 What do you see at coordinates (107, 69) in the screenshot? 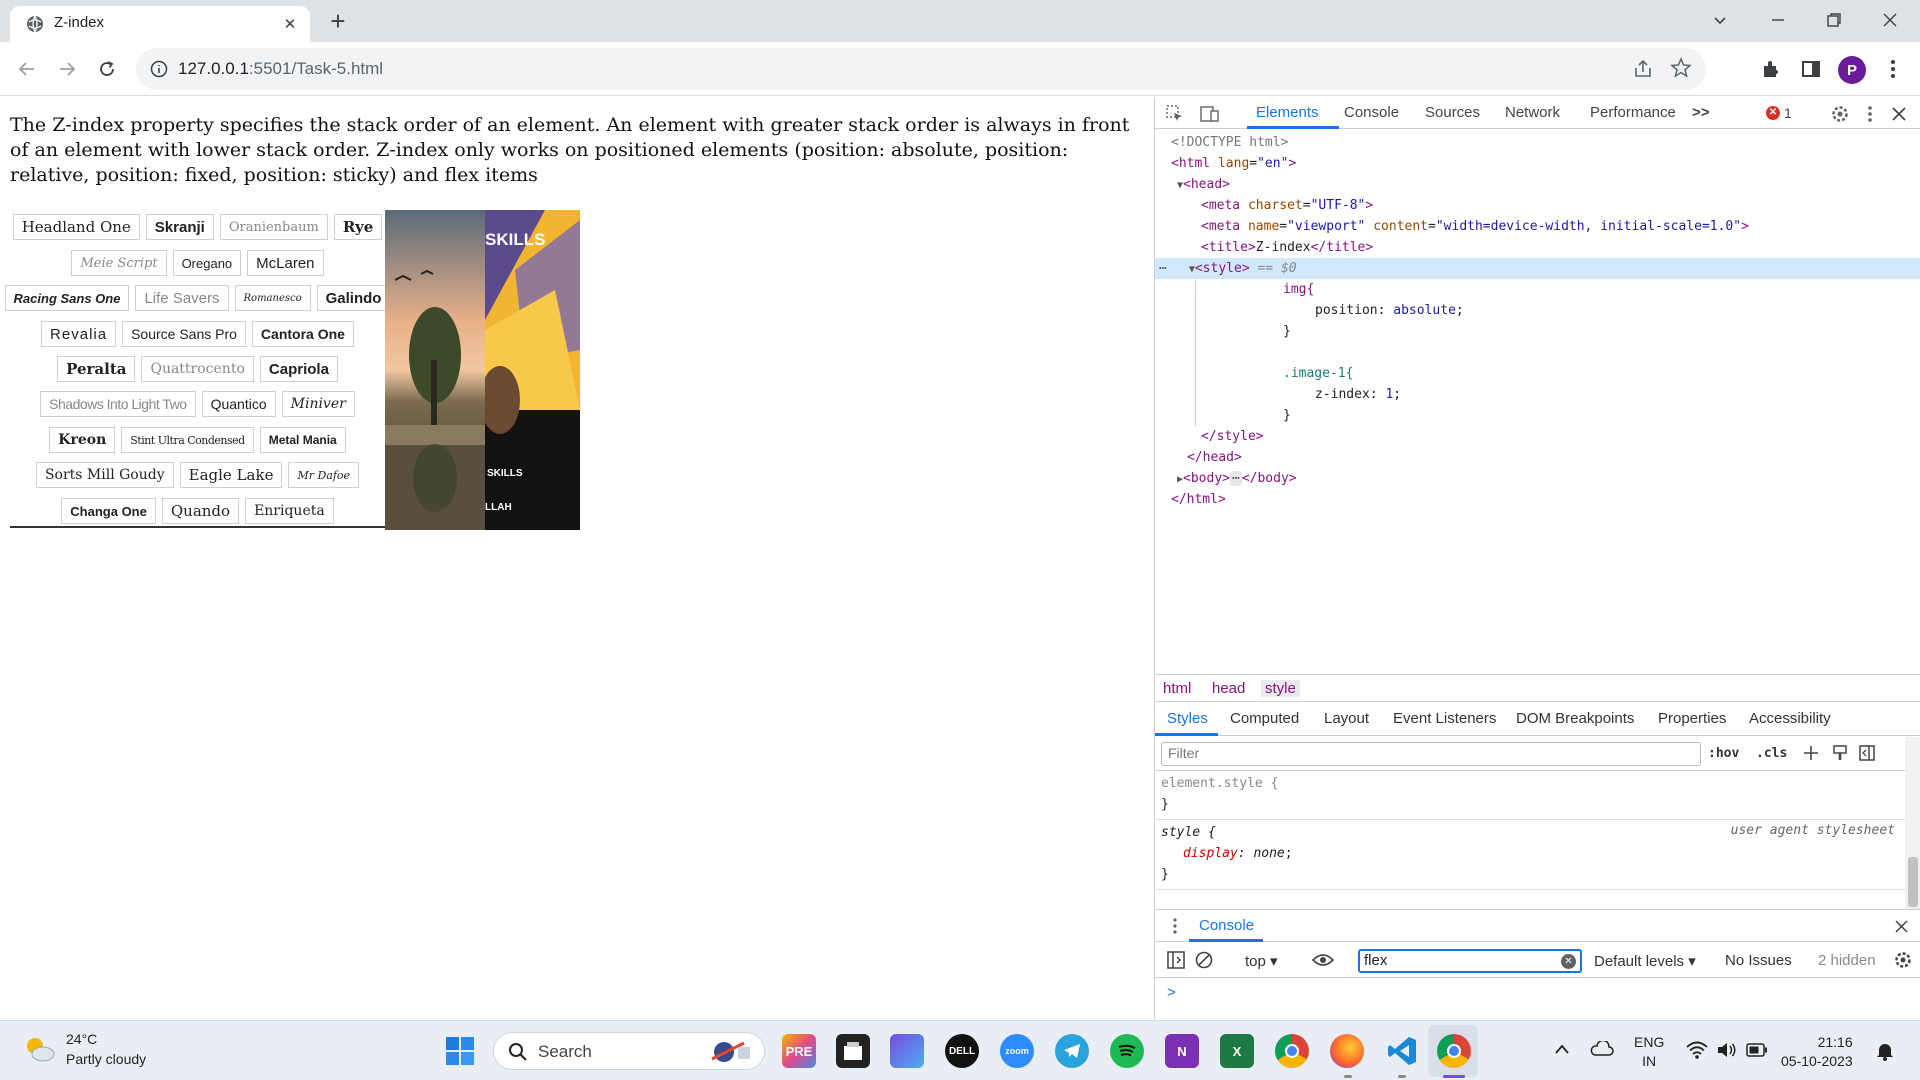
I see `reload-button` at bounding box center [107, 69].